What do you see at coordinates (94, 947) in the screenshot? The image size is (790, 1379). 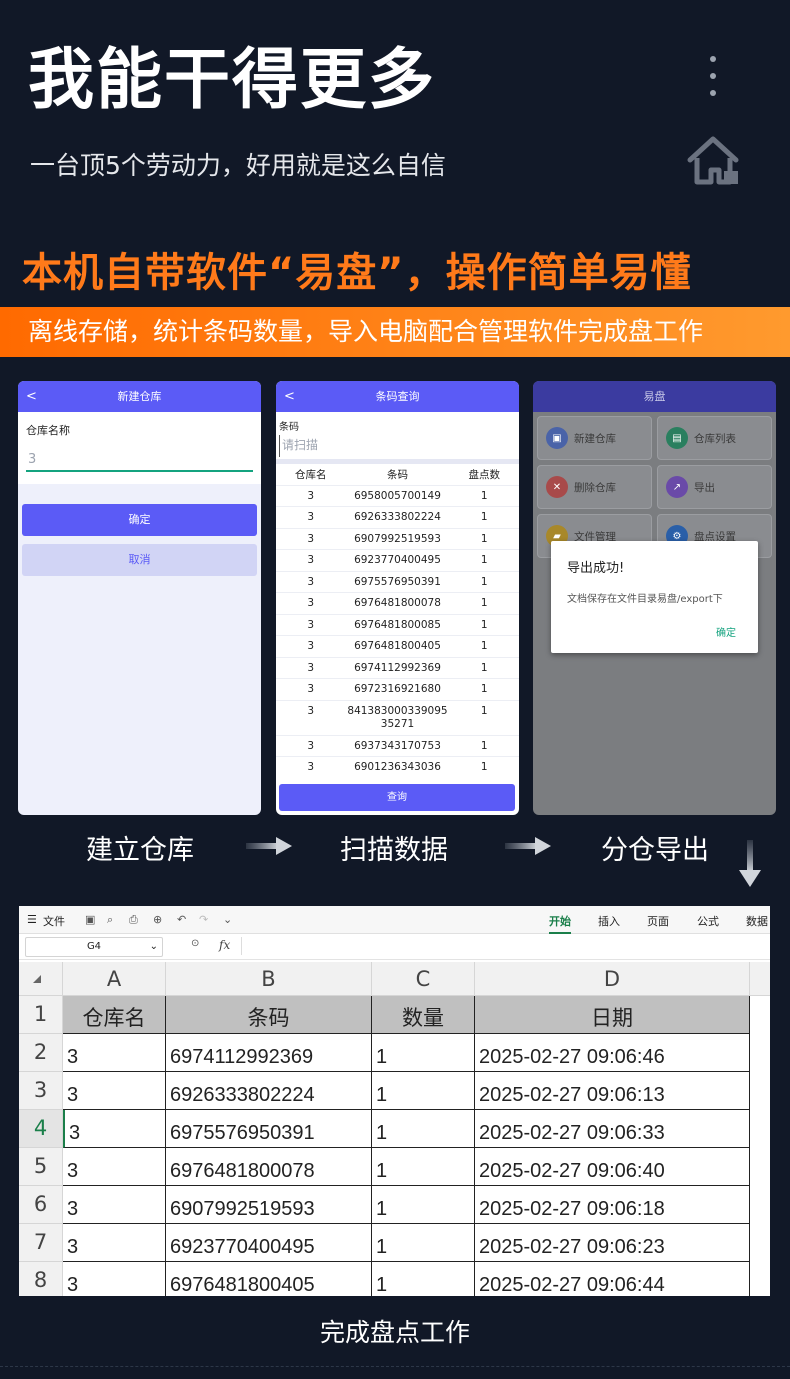 I see `name-box: G4 ⌄` at bounding box center [94, 947].